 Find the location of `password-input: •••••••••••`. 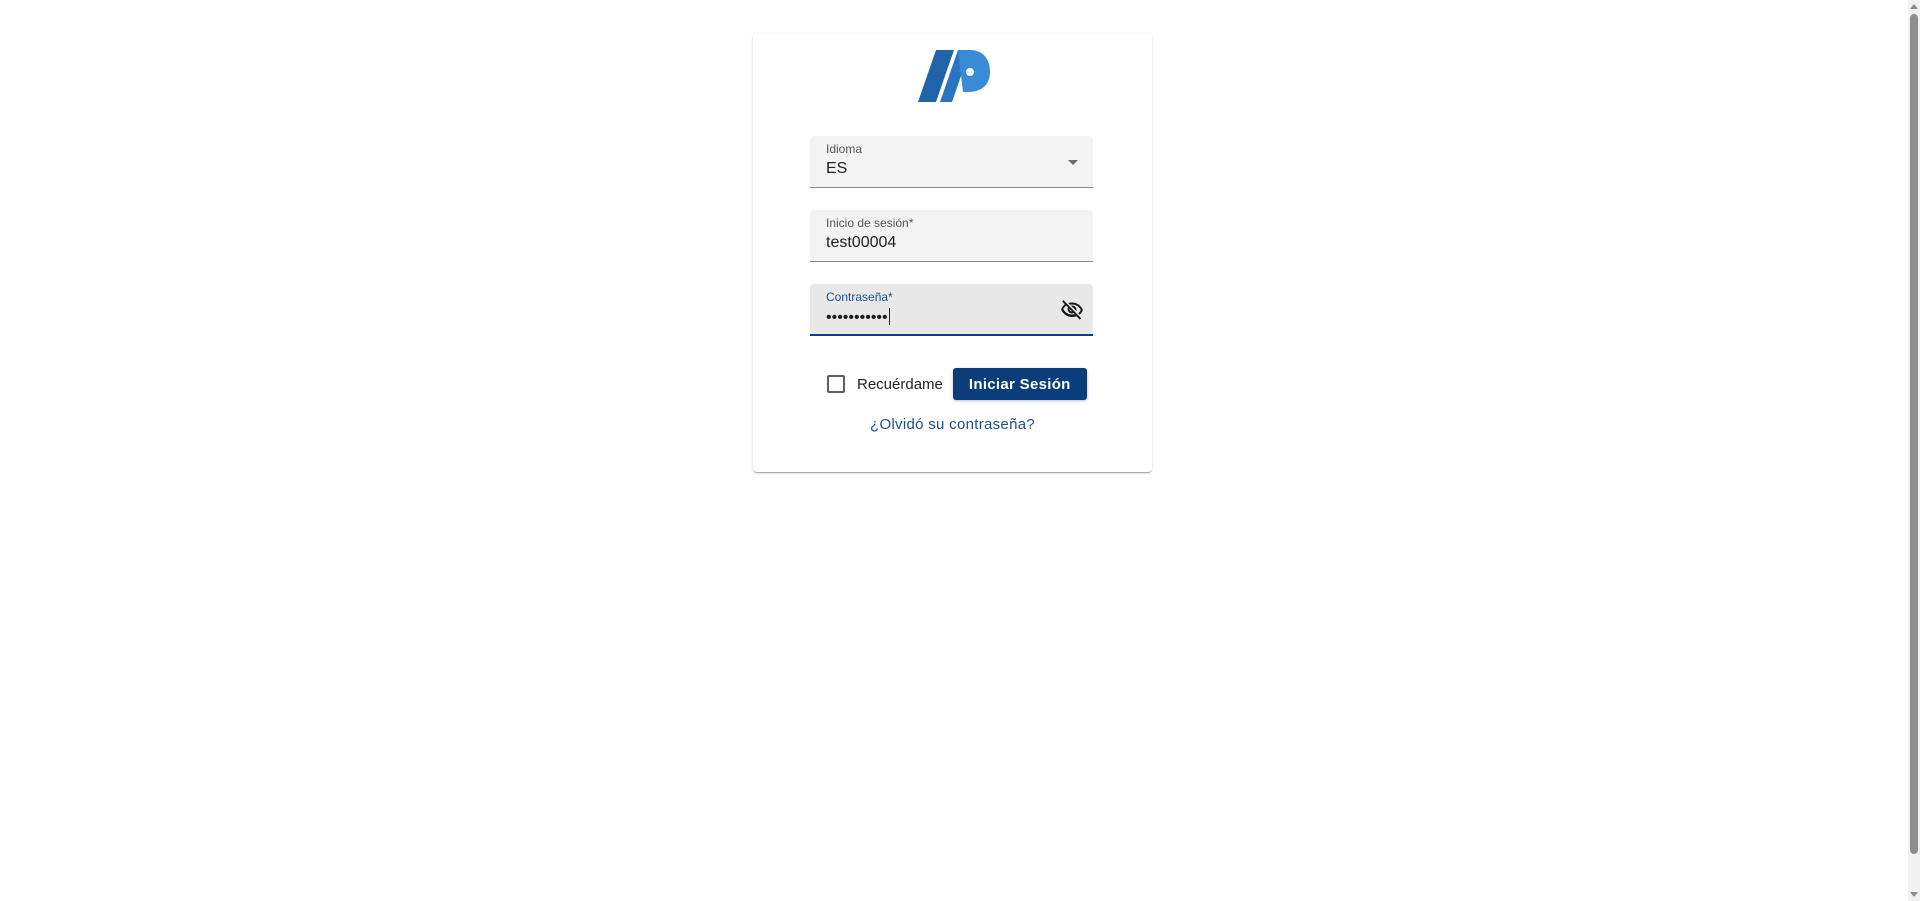

password-input: ••••••••••• is located at coordinates (858, 317).